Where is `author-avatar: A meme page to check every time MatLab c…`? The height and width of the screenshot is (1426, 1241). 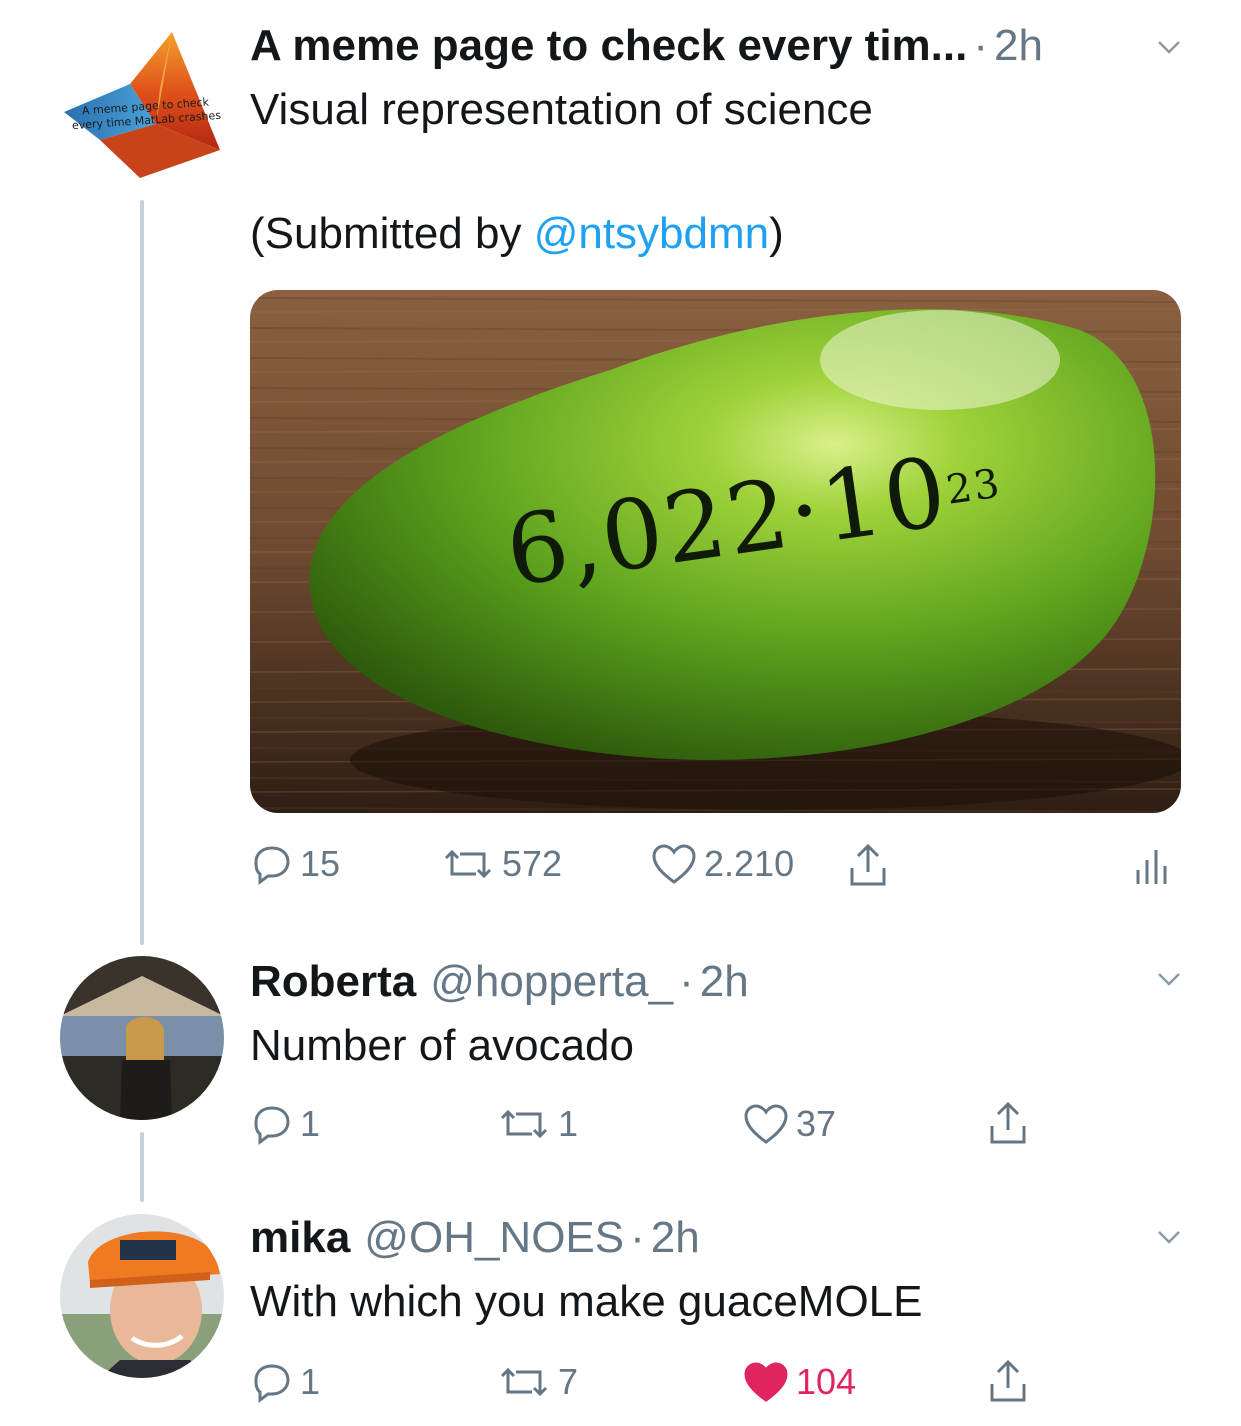 author-avatar: A meme page to check every time MatLab c… is located at coordinates (144, 104).